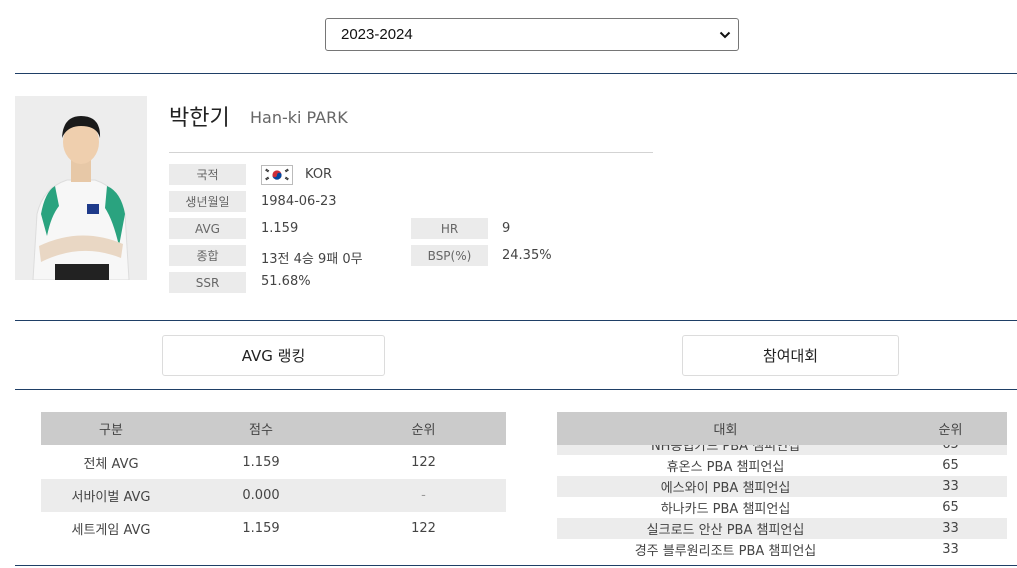 This screenshot has width=1017, height=568. I want to click on season-select: 2023-2024, so click(532, 34).